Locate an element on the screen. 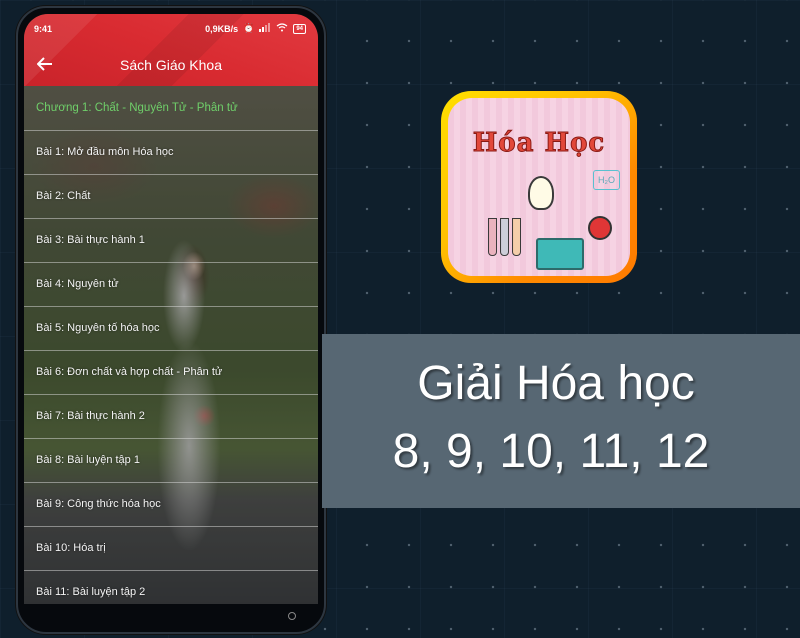  list-item: Bài 8: Bài luyện tập 1 is located at coordinates (171, 461).